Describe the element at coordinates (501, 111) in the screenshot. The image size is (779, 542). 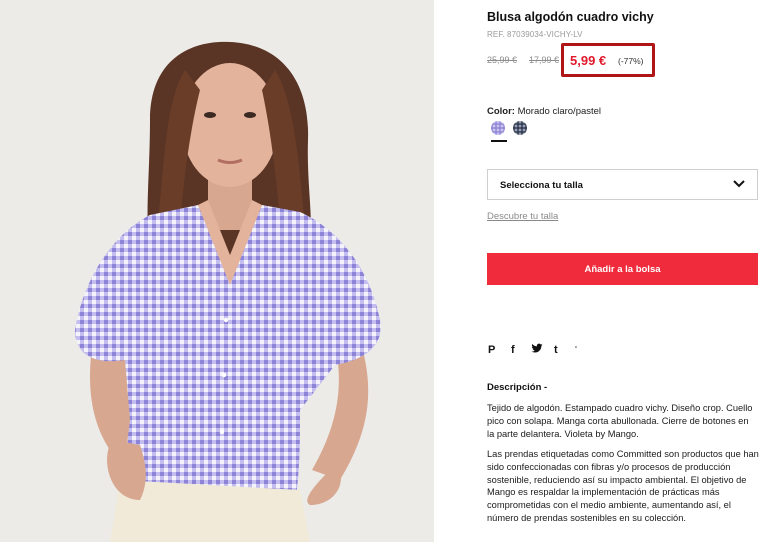
I see `color-label-key: Color:` at that location.